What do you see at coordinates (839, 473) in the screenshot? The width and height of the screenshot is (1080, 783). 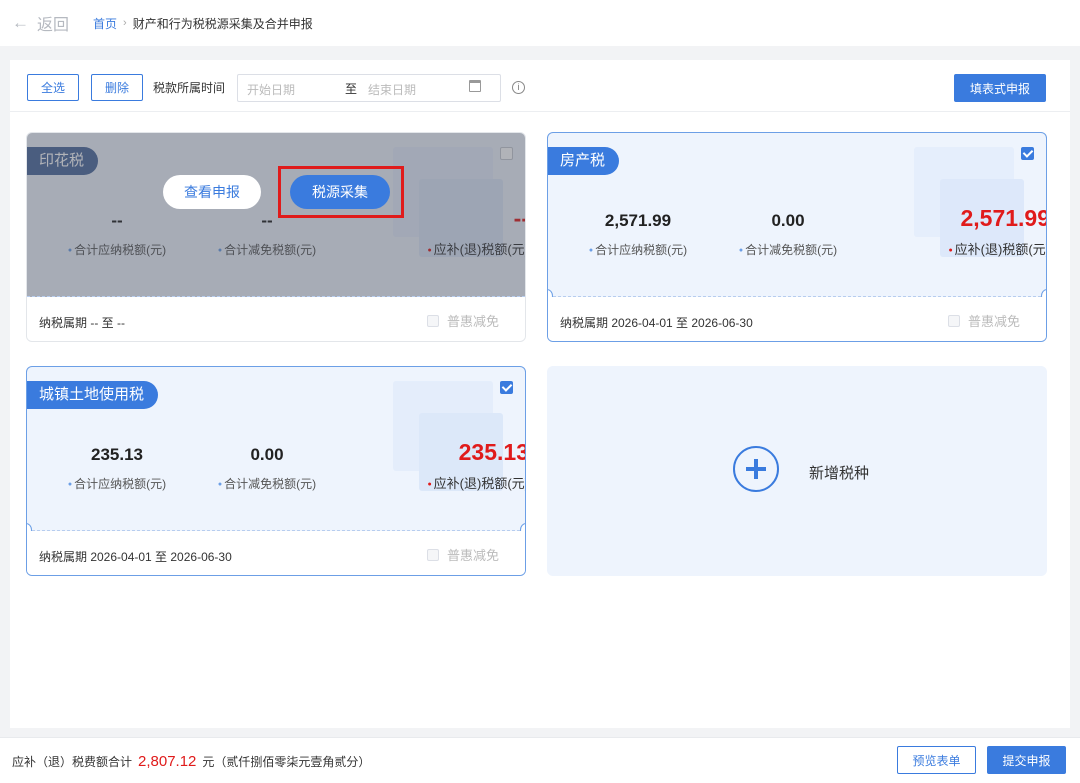 I see `add-tax-type-label: 新增税种` at bounding box center [839, 473].